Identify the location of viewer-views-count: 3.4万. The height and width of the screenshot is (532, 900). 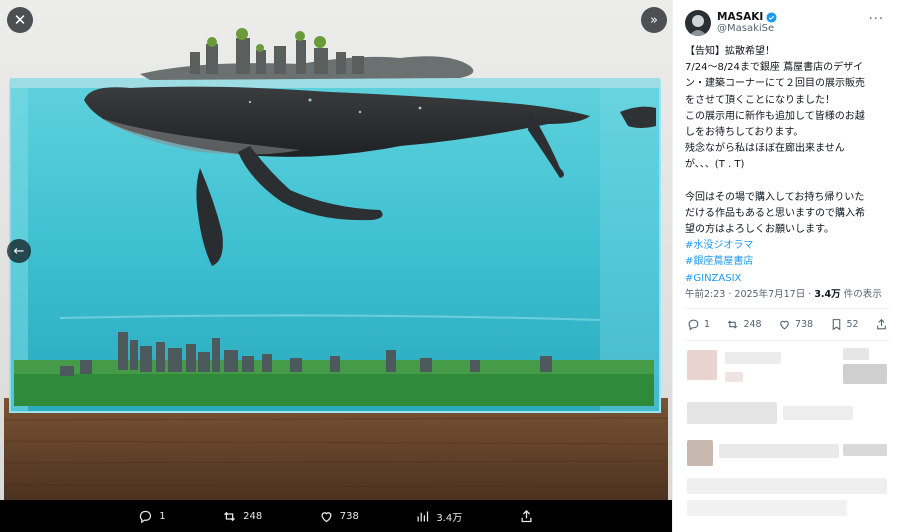
(449, 518).